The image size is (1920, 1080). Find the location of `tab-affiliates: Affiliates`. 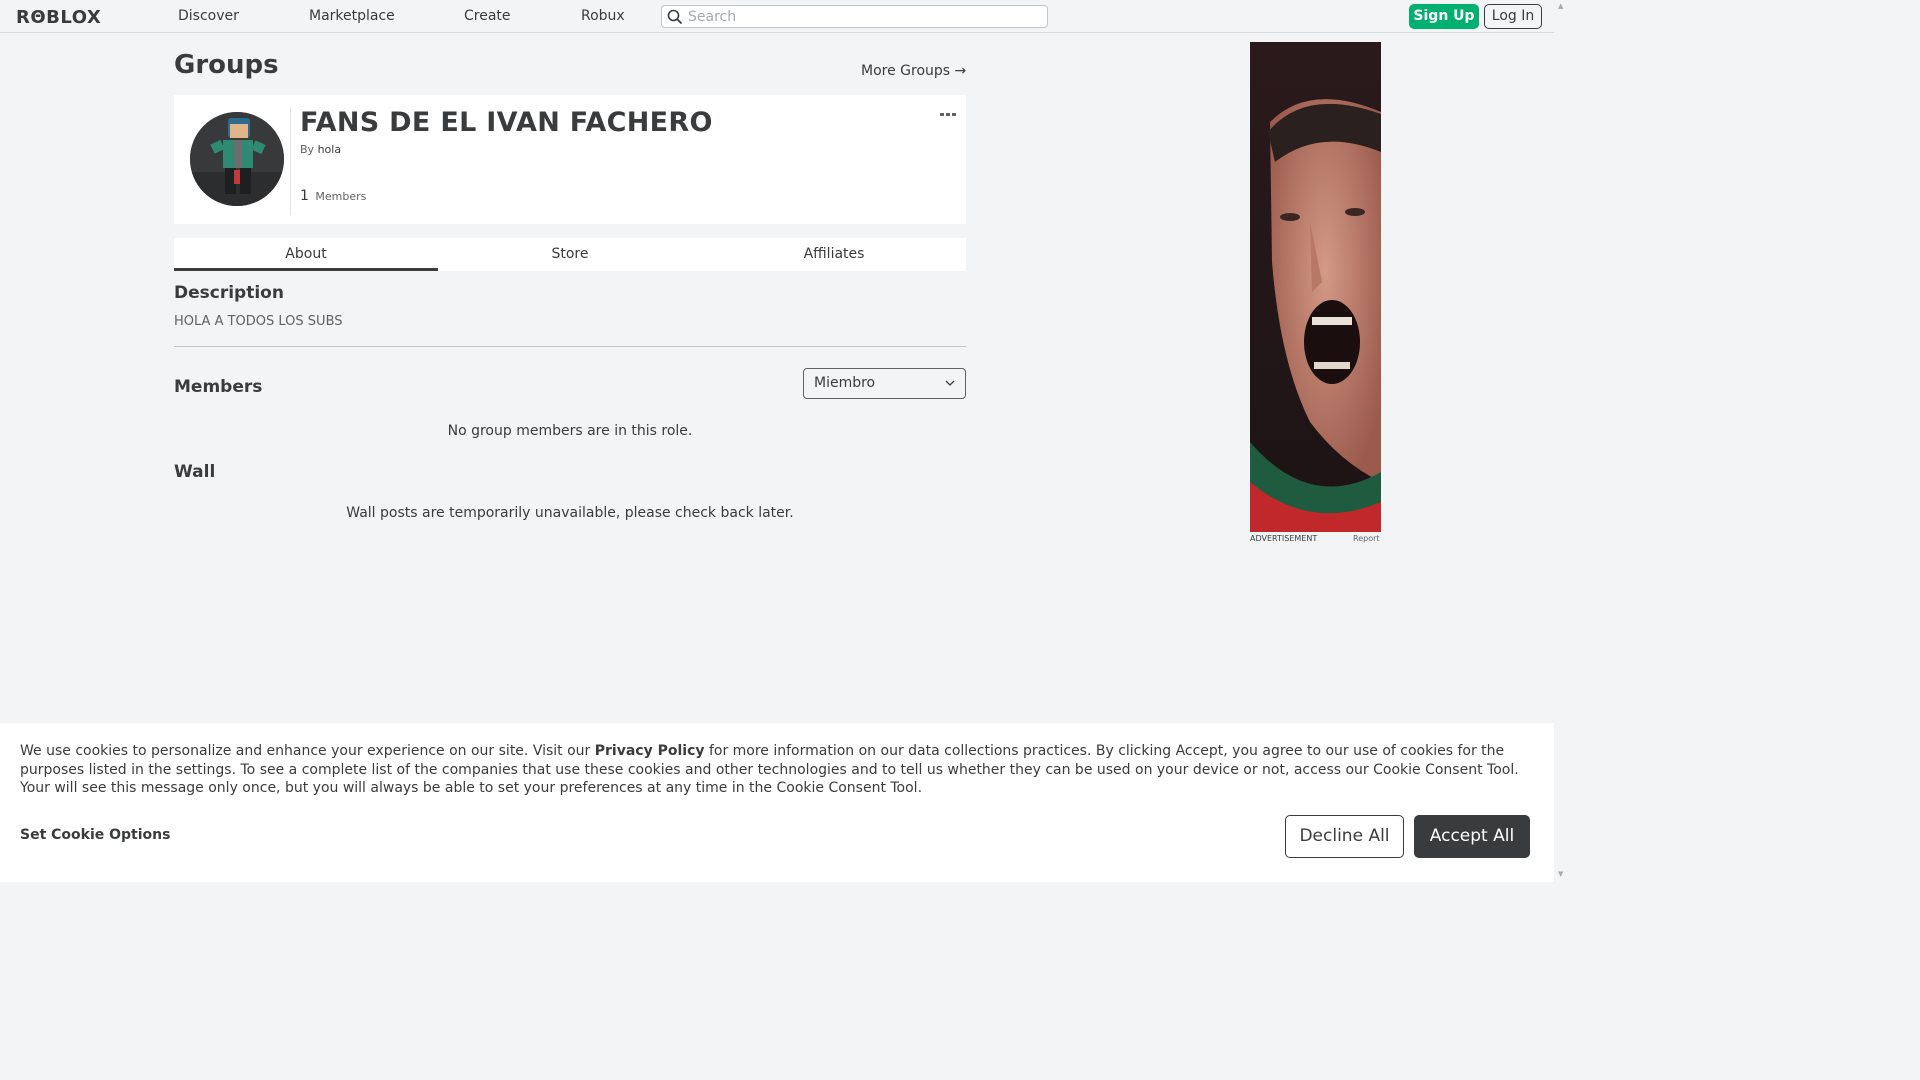

tab-affiliates: Affiliates is located at coordinates (834, 254).